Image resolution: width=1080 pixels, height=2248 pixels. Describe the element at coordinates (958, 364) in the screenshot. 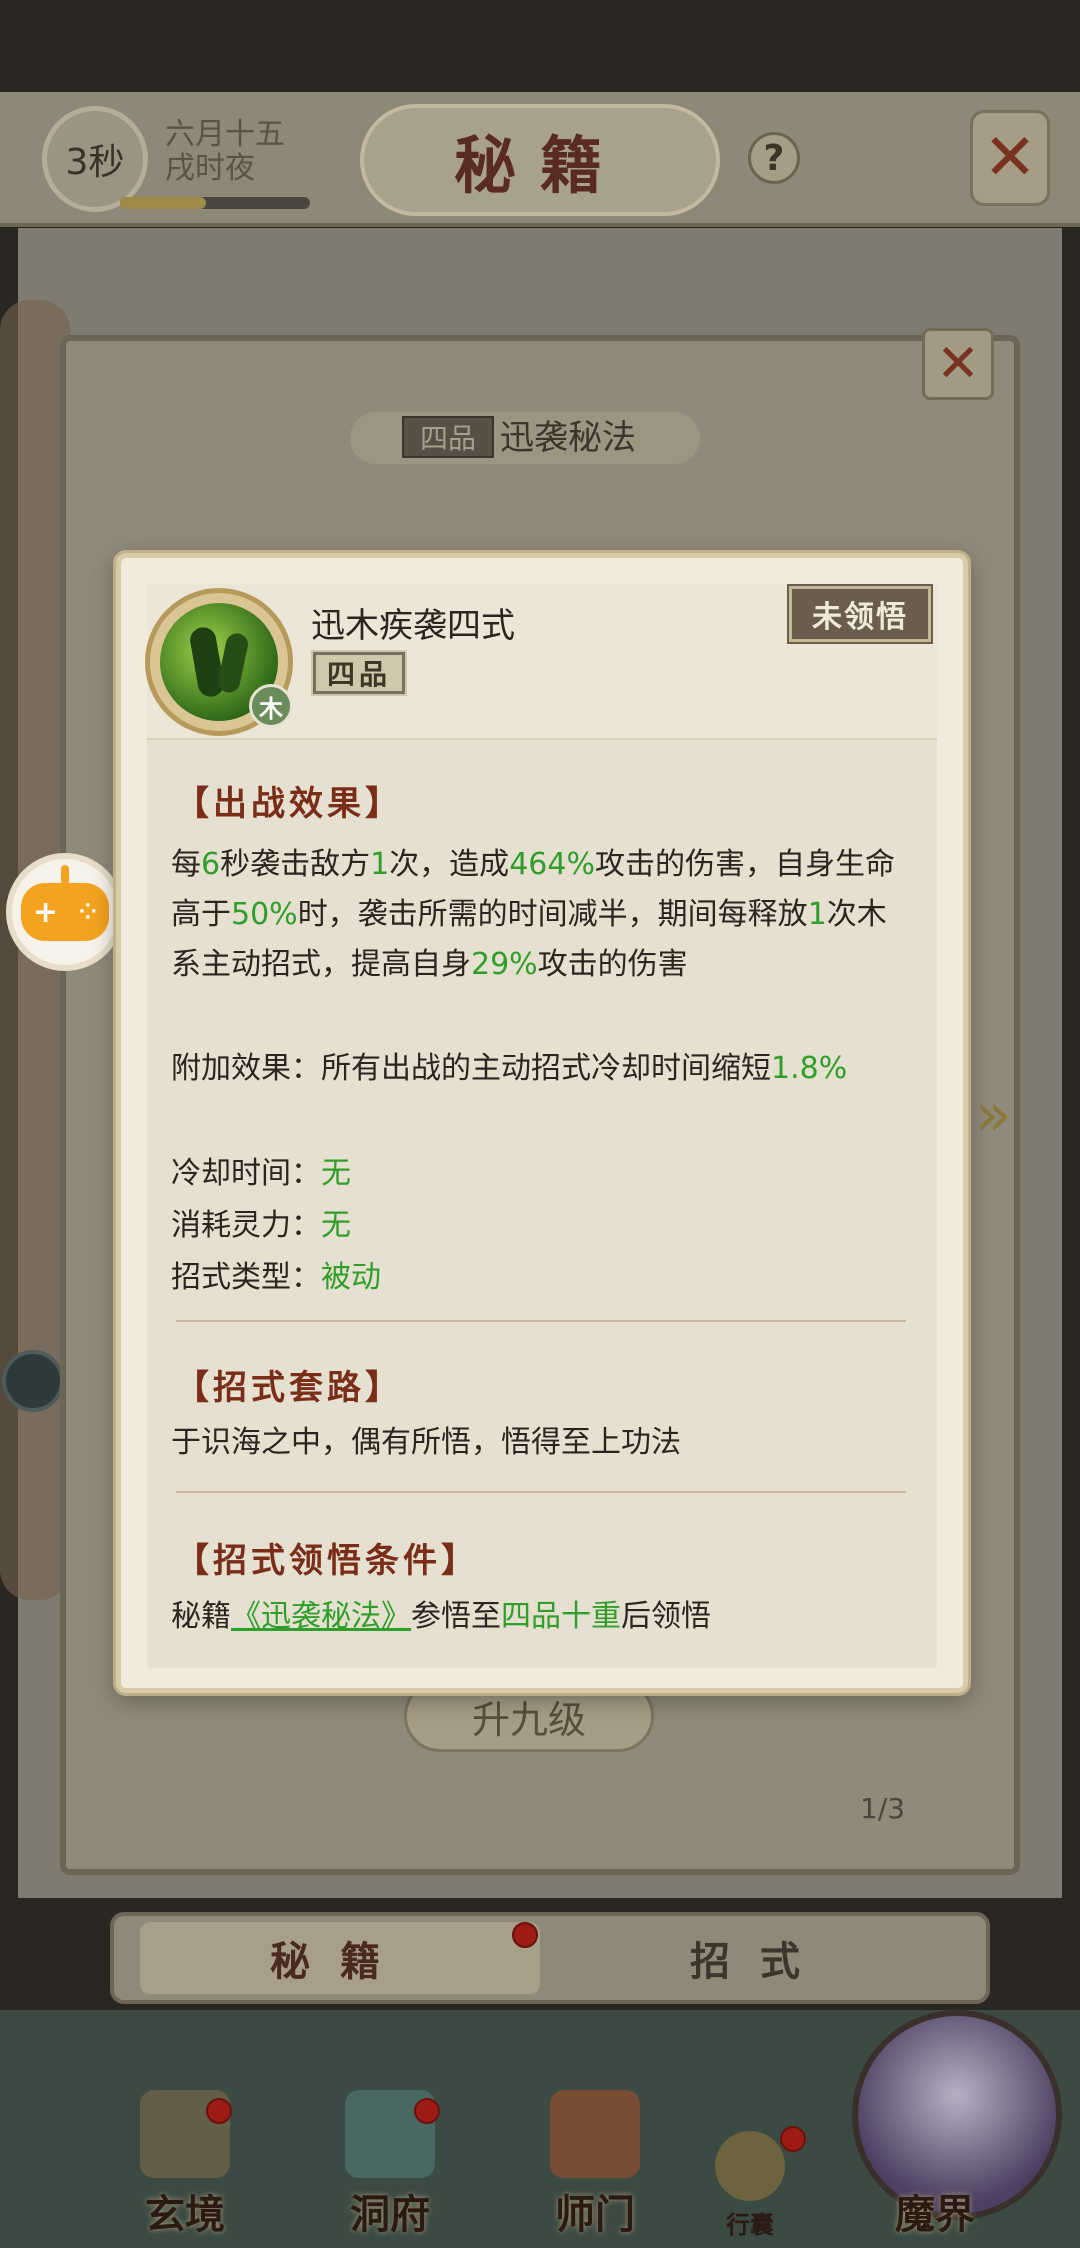

I see `book-close-icon: ✕` at that location.